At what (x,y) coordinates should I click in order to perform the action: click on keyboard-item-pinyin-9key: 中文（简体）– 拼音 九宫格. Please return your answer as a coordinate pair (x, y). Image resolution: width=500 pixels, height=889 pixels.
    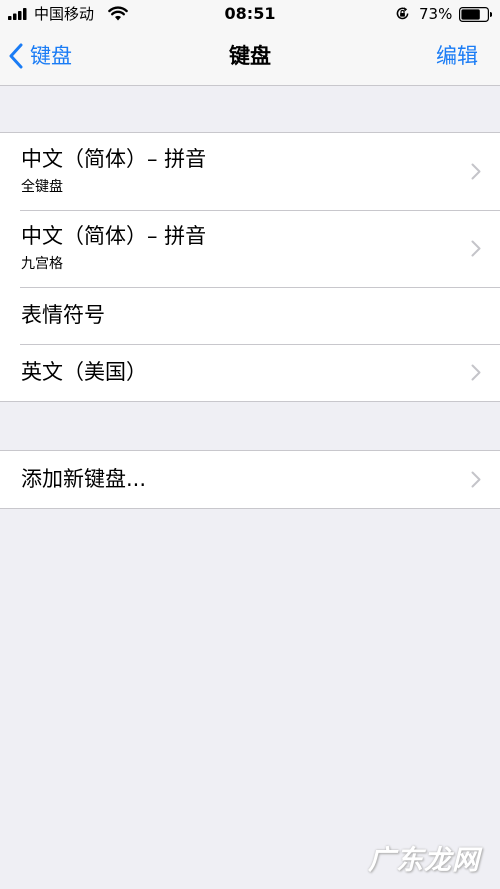
    Looking at the image, I should click on (250, 248).